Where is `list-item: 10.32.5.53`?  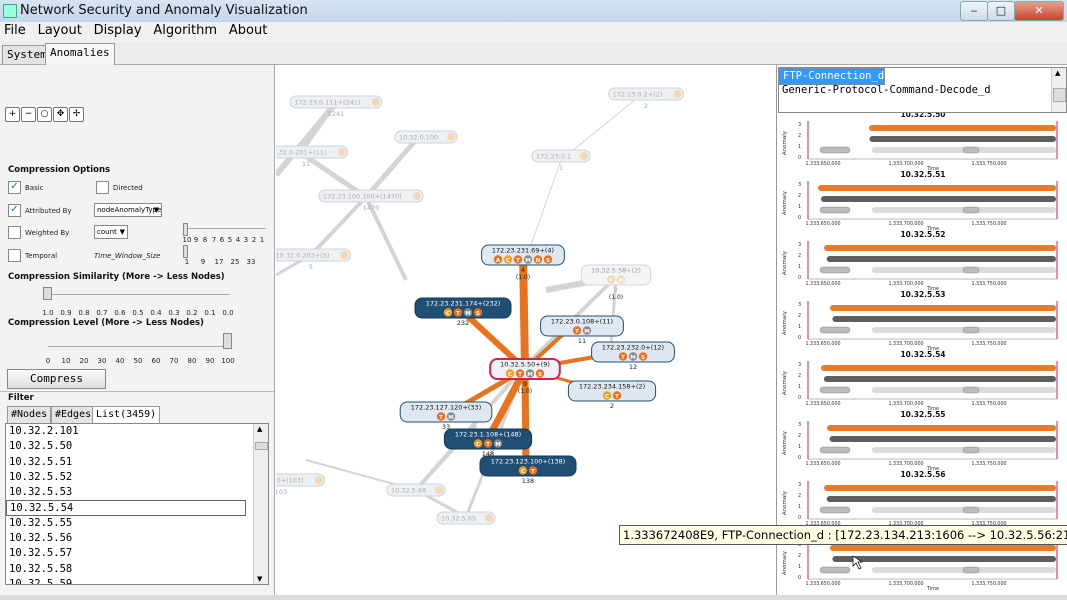 list-item: 10.32.5.53 is located at coordinates (137, 492).